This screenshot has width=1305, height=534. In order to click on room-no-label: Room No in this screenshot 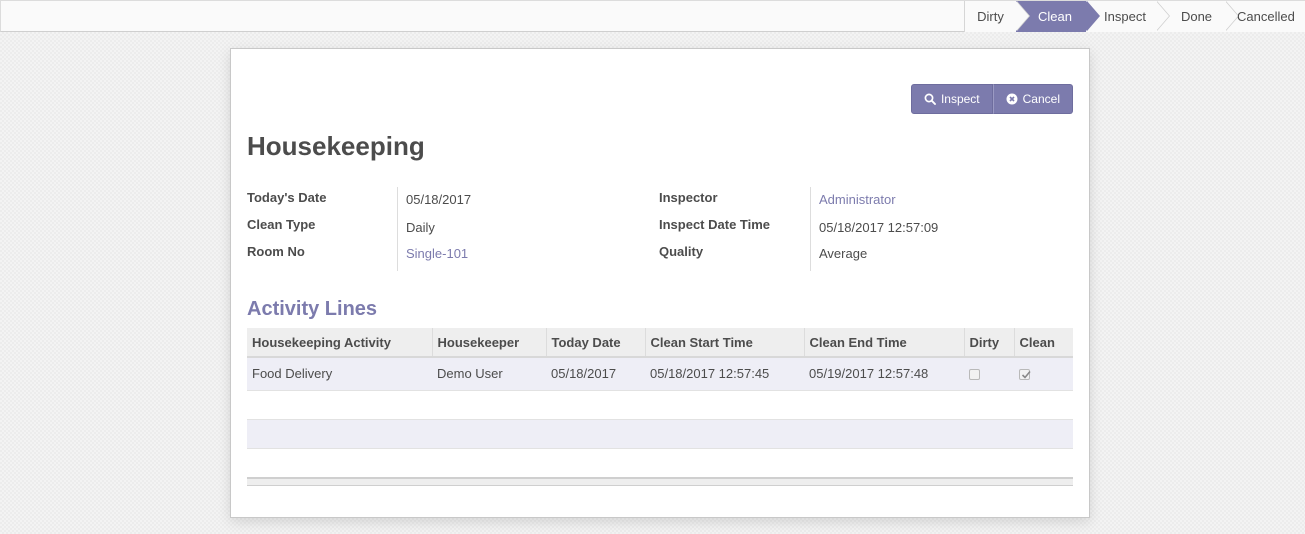, I will do `click(276, 251)`.